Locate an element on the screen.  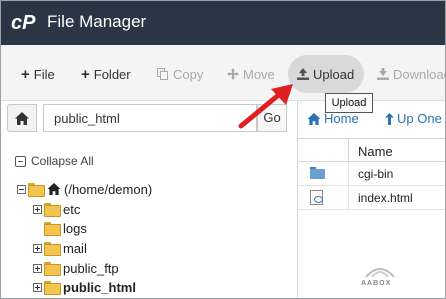
tree-item-label: mail is located at coordinates (75, 248).